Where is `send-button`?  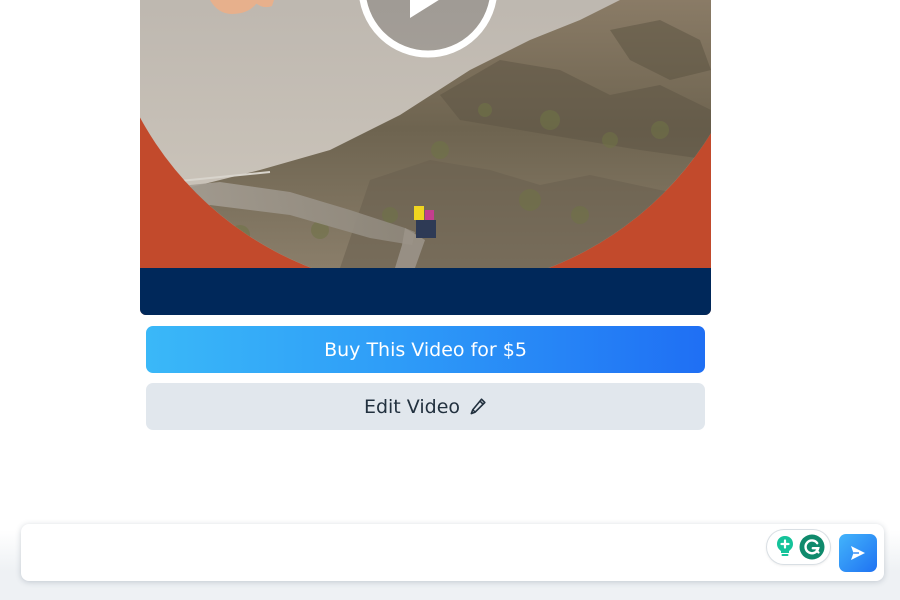 send-button is located at coordinates (858, 553).